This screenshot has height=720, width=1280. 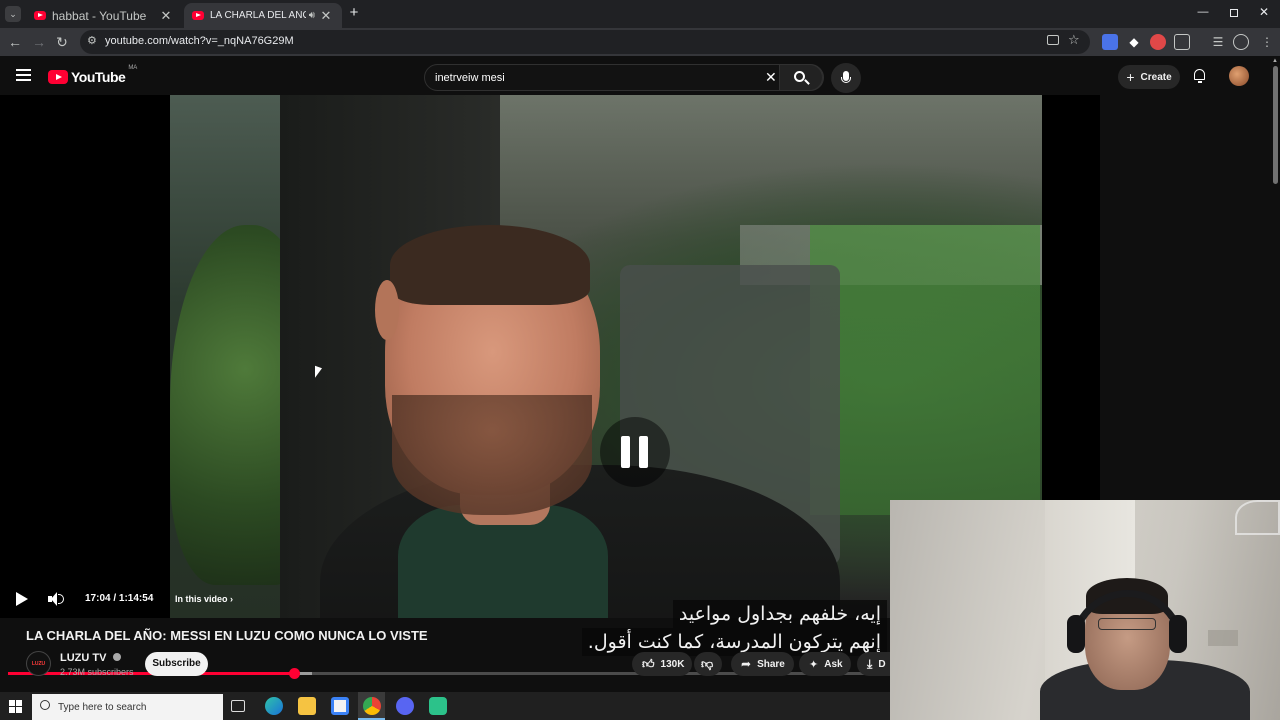 I want to click on cast-icon, so click(x=1053, y=40).